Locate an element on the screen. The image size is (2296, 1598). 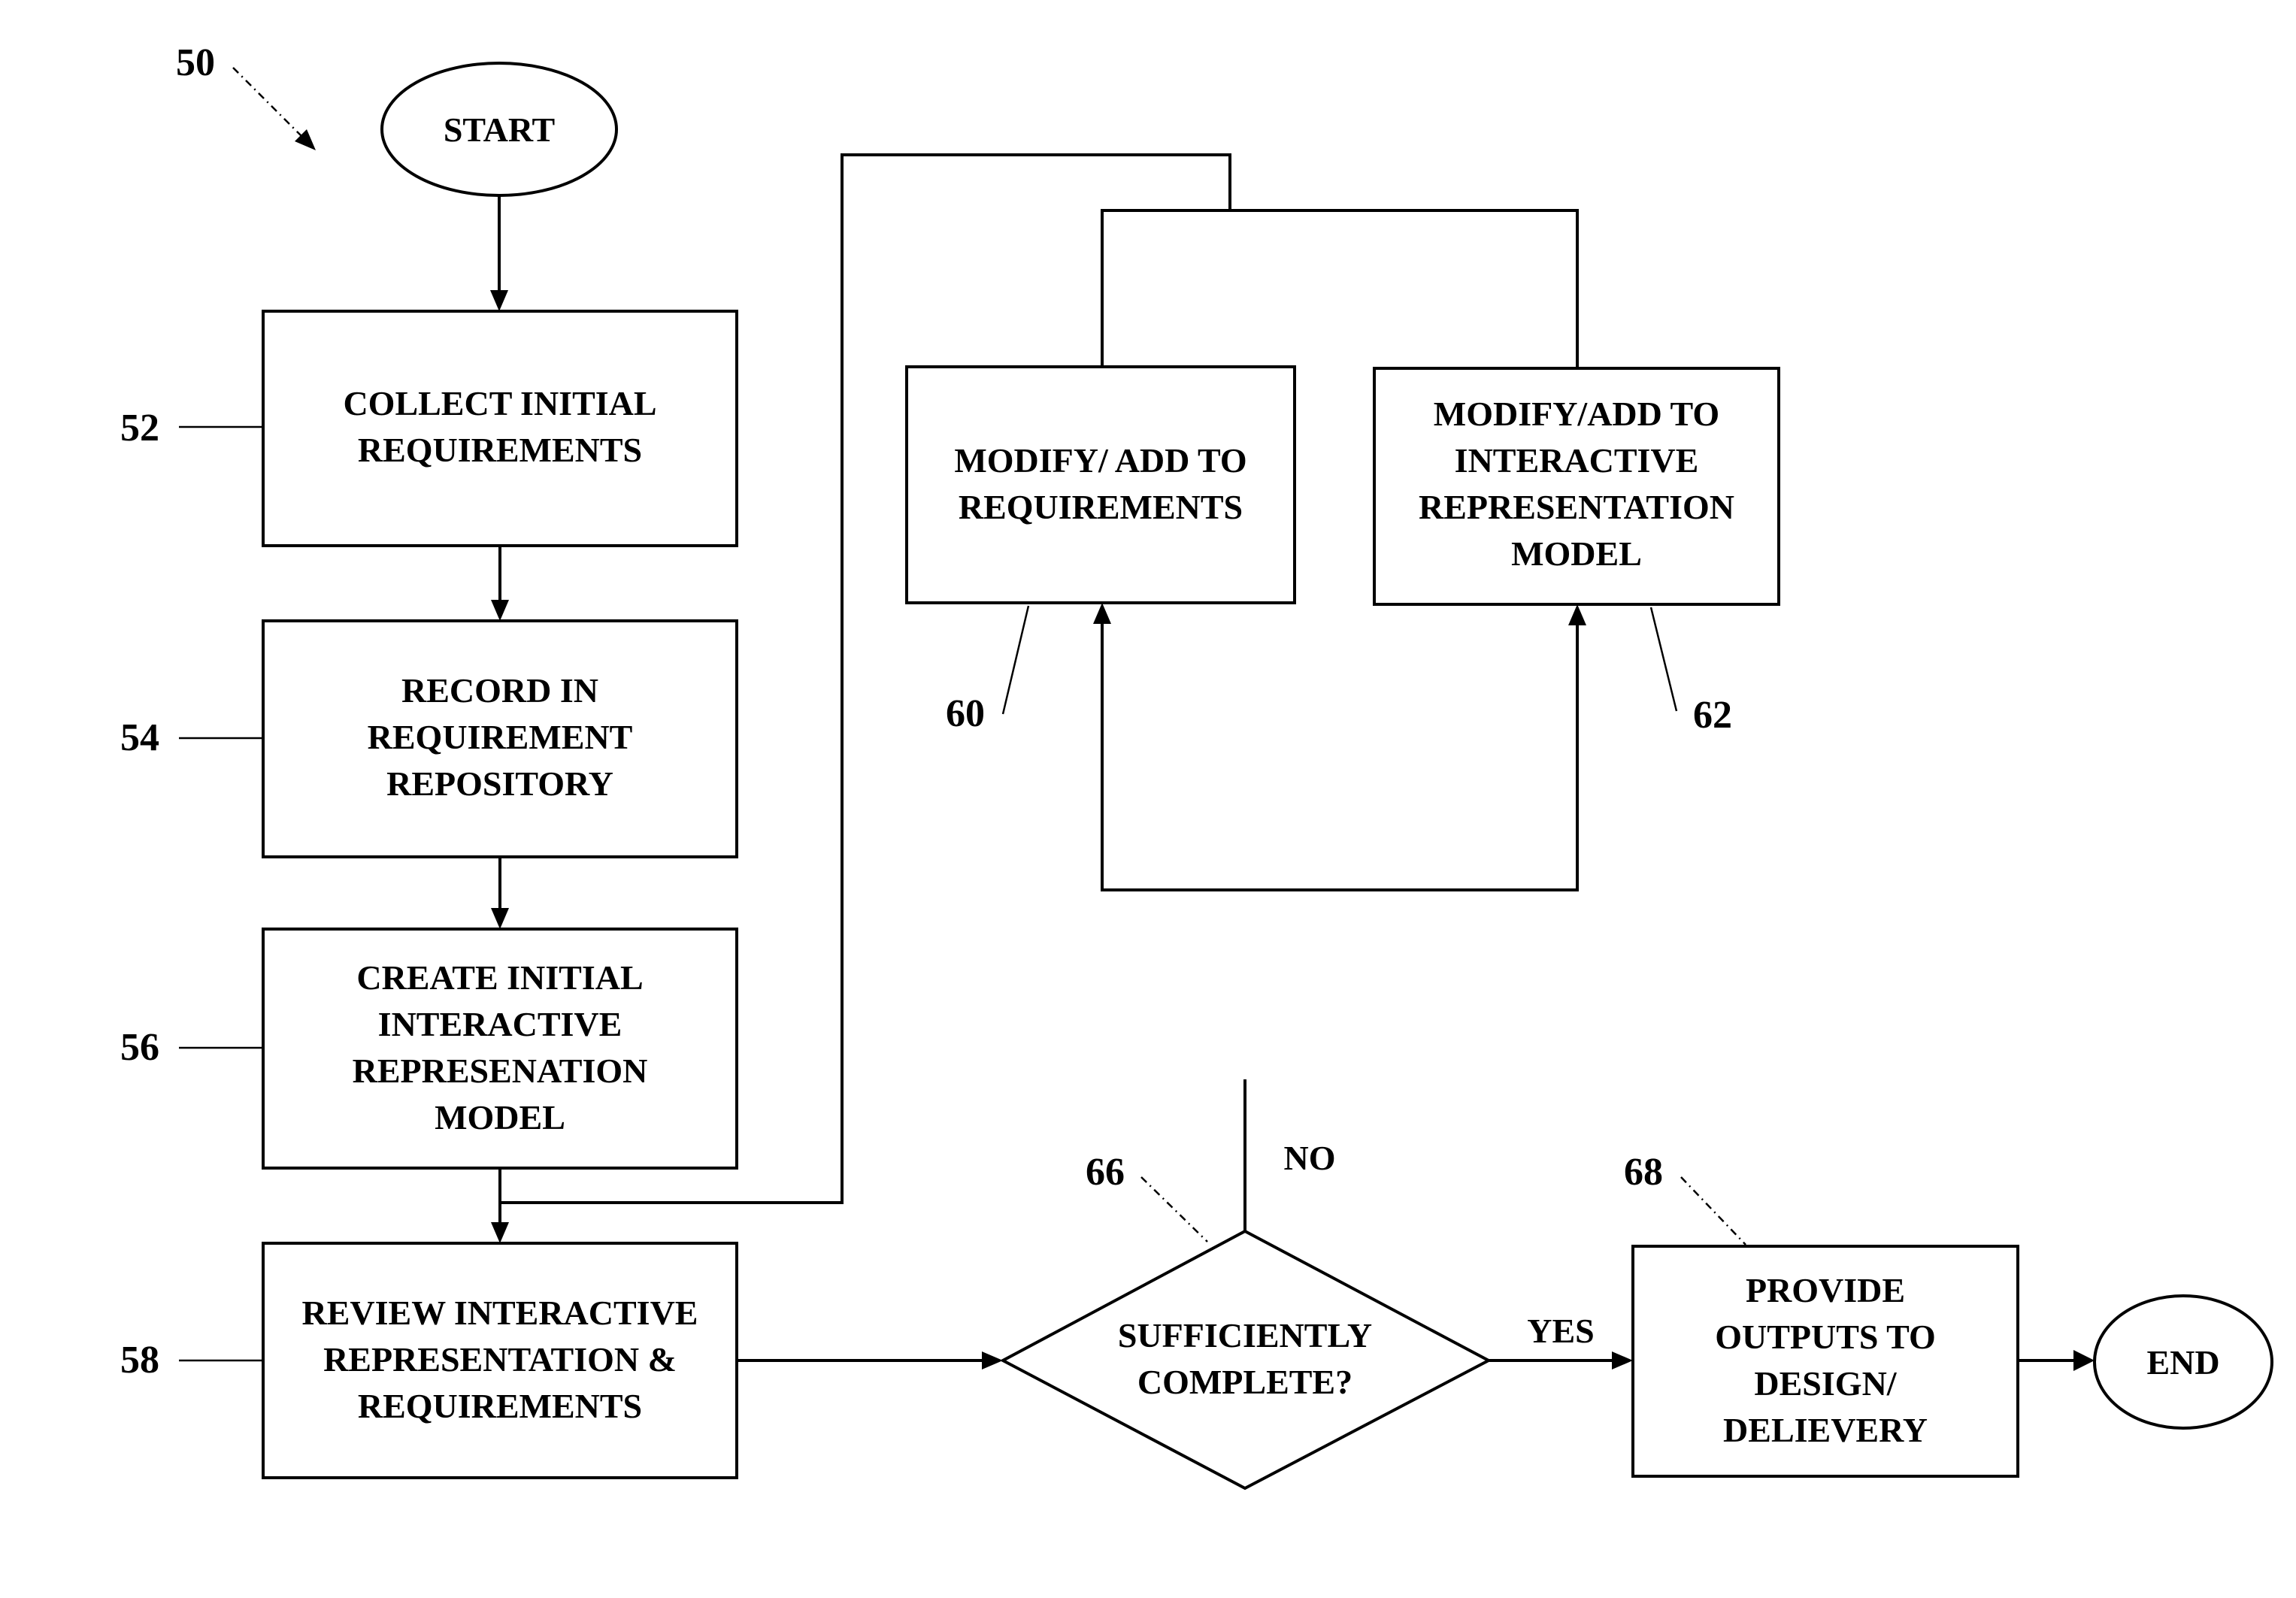
box-56-line-4: MODEL is located at coordinates (500, 1117).